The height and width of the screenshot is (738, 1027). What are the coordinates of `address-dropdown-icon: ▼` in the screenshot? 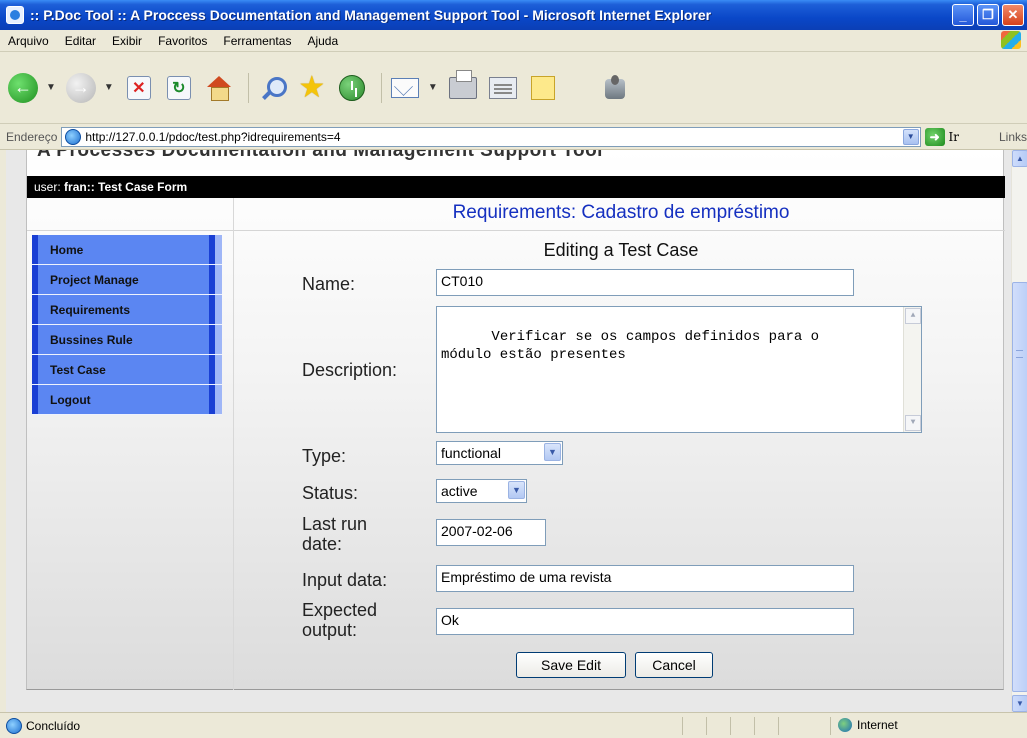 It's located at (910, 136).